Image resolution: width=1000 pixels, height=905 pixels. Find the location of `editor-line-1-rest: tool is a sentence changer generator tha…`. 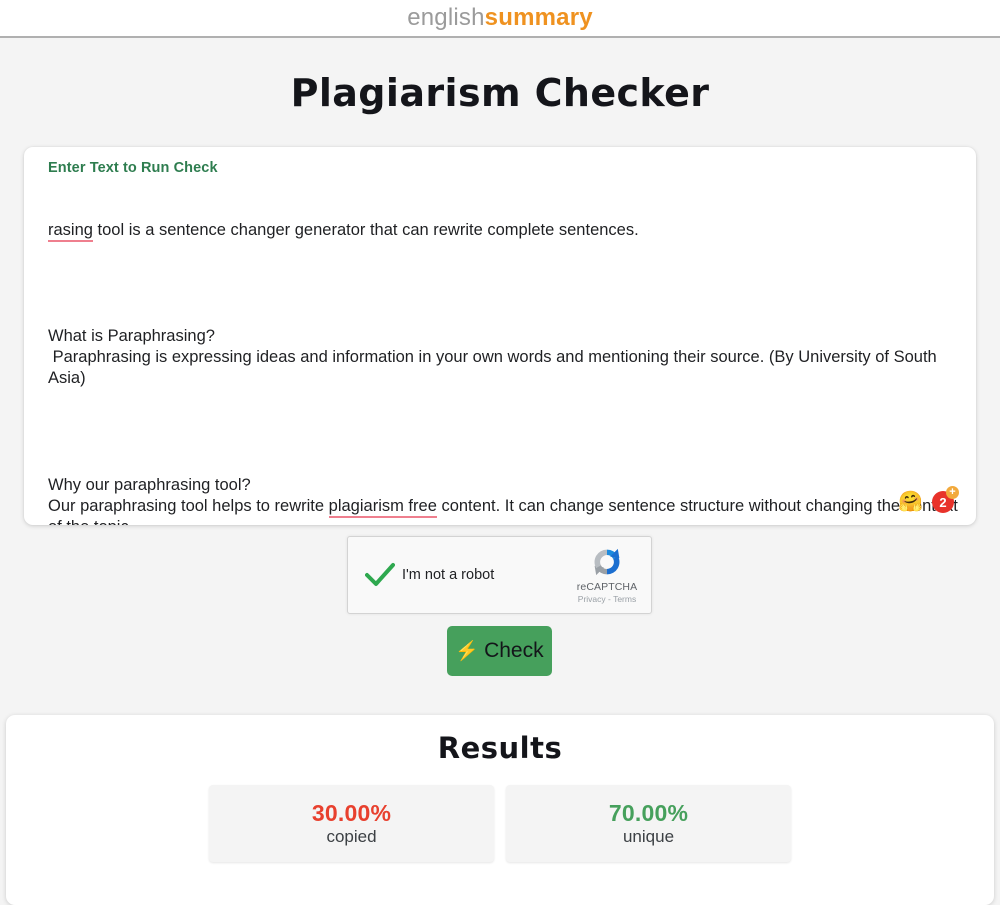

editor-line-1-rest: tool is a sentence changer generator tha… is located at coordinates (365, 229).